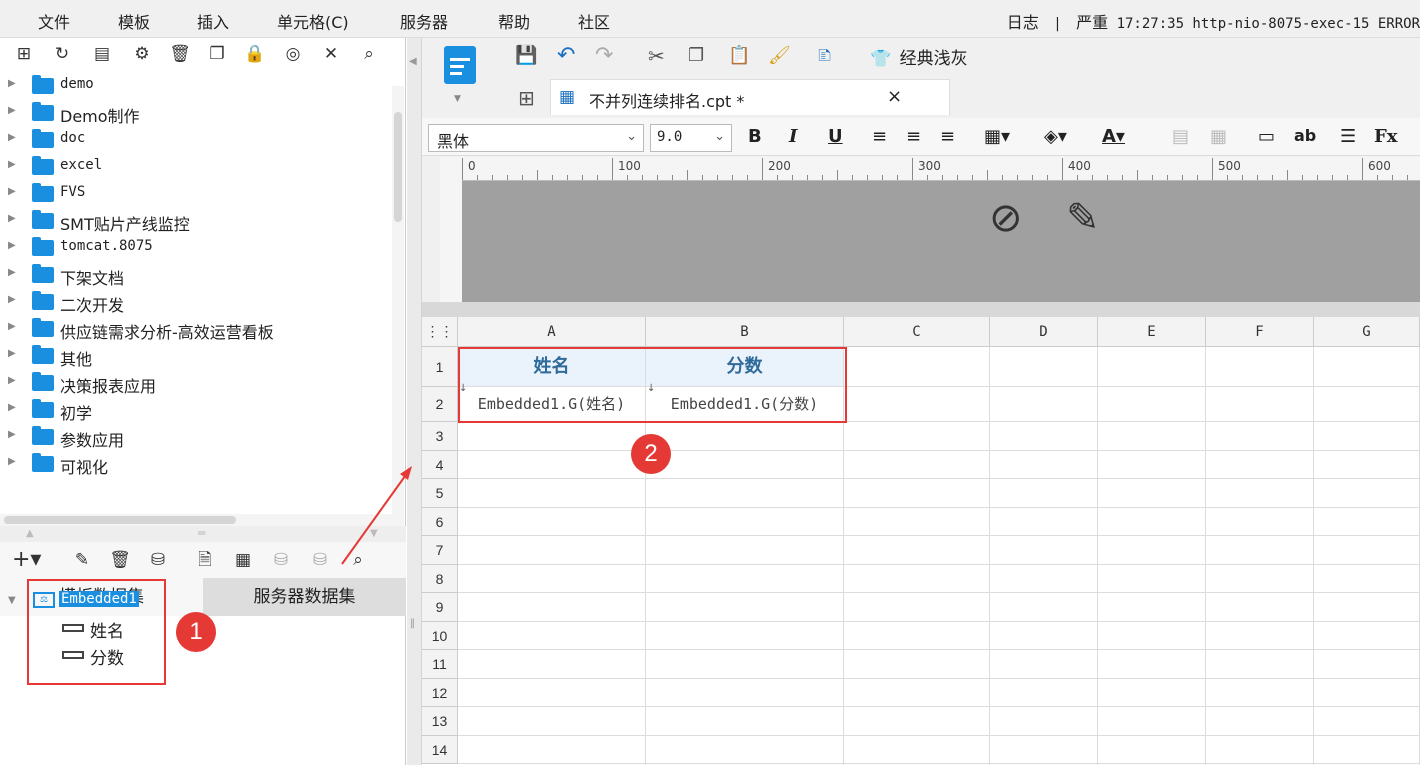 The image size is (1420, 765). I want to click on search-icon: ⌕, so click(369, 54).